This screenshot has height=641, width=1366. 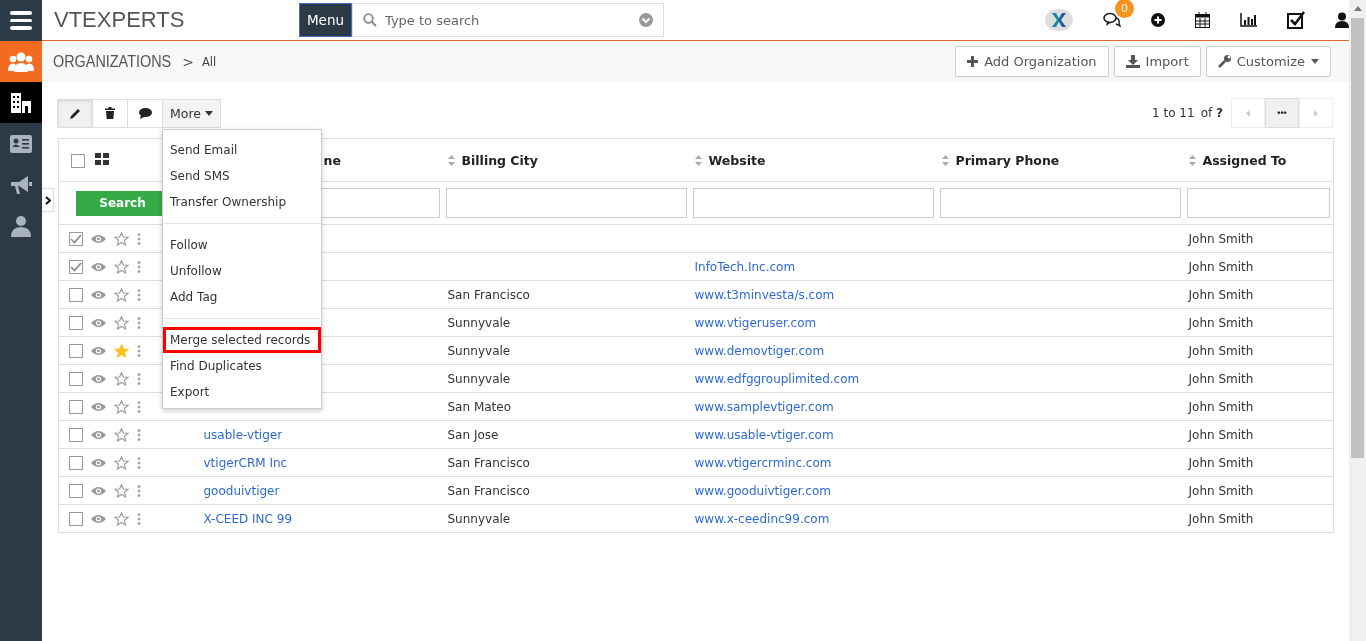 I want to click on pagination-range: 1 to 11, so click(x=1173, y=113).